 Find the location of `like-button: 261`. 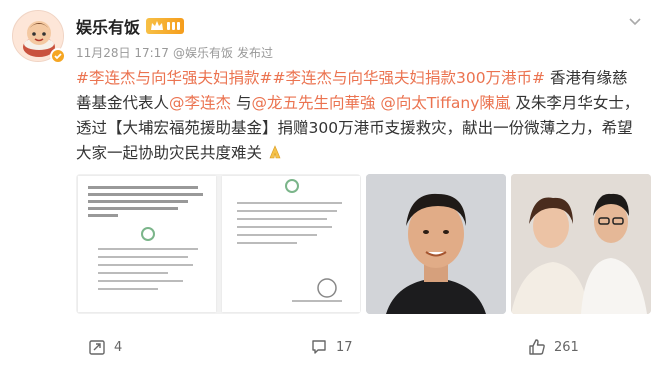

like-button: 261 is located at coordinates (553, 347).